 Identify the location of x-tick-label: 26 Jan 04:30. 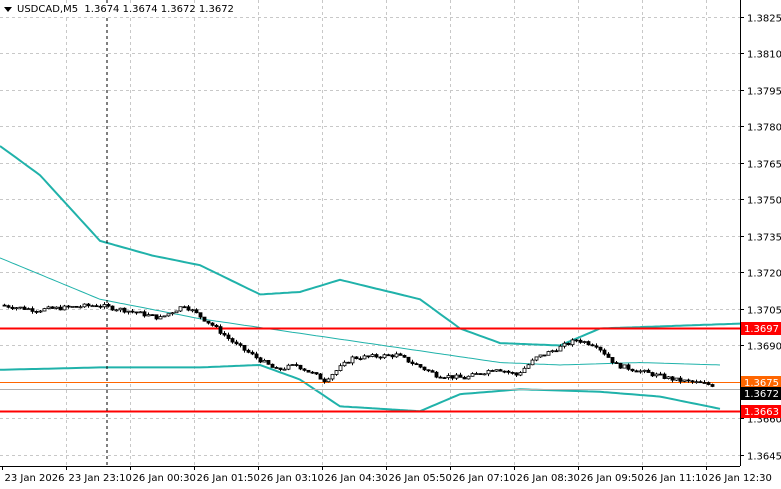
(356, 478).